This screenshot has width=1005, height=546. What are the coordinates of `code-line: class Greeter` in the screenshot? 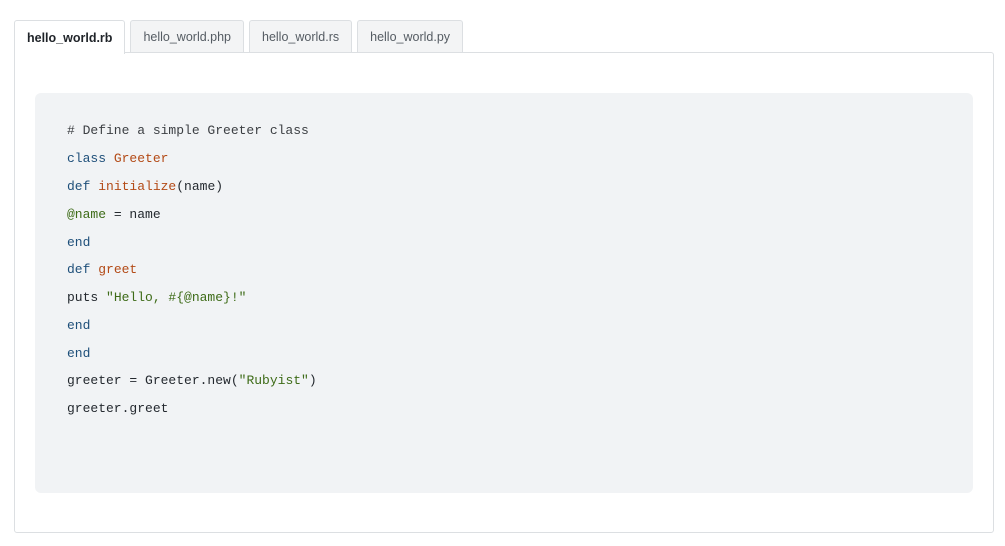 It's located at (520, 158).